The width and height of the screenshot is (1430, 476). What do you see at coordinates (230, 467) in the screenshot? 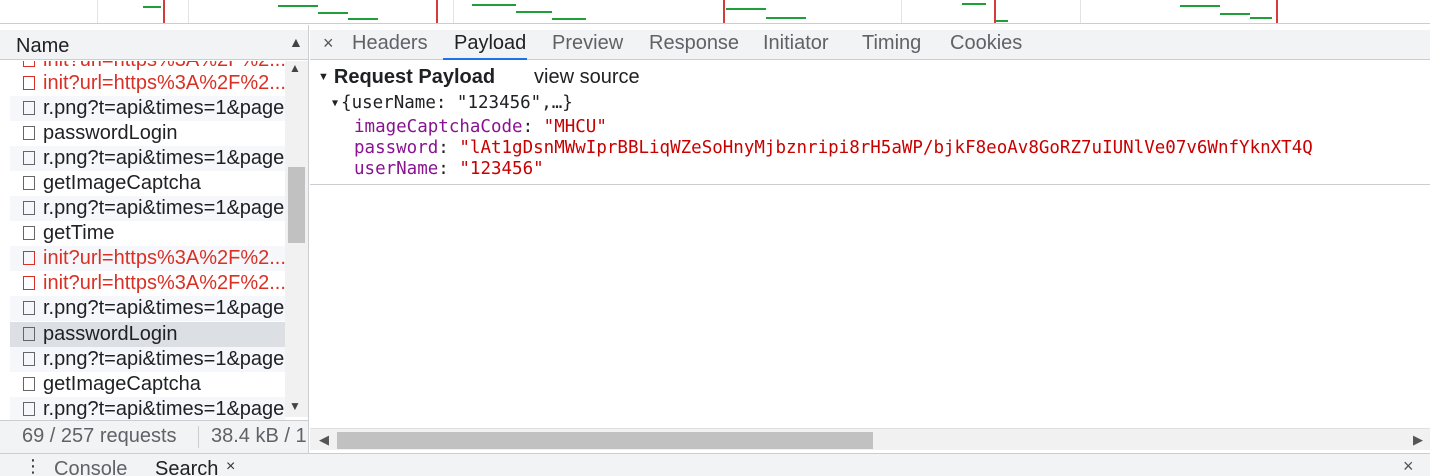
I see `close-tab-icon: ×` at bounding box center [230, 467].